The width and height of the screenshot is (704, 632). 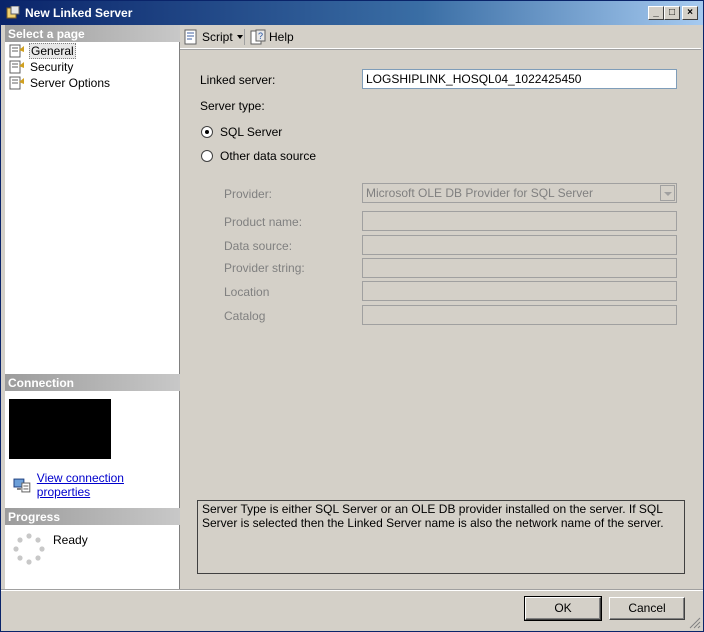 I want to click on linked-server-input: LOGSHIPLINK_HOSQL04_1022425450, so click(x=519, y=79).